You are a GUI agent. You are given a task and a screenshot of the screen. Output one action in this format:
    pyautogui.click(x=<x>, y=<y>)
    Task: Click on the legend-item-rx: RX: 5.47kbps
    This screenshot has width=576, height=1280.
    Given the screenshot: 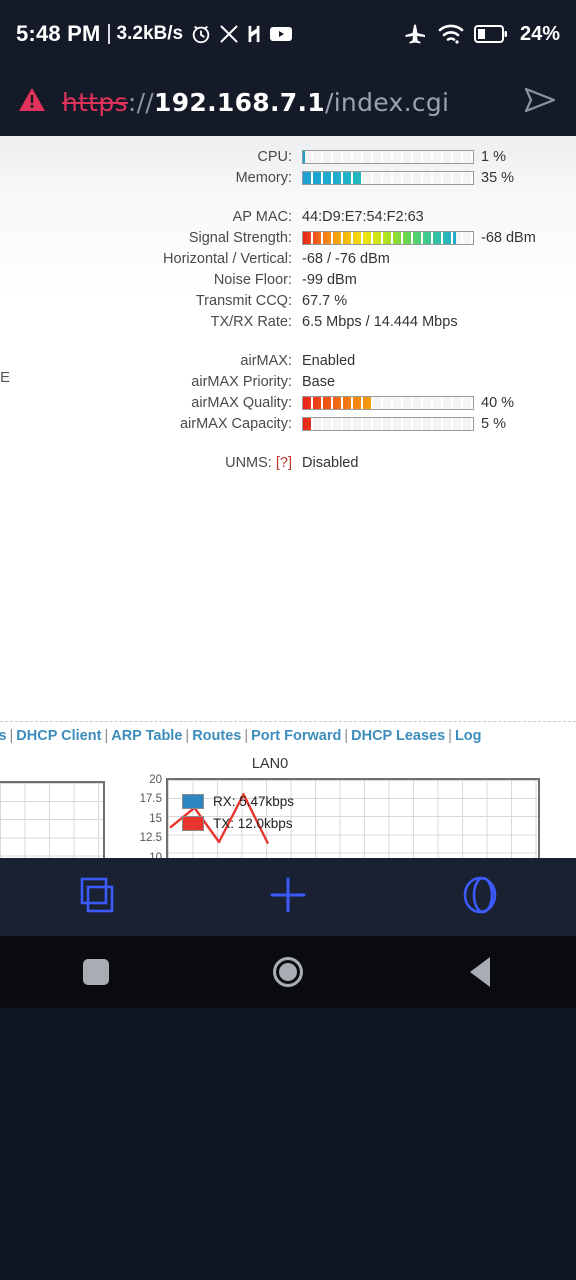 What is the action you would take?
    pyautogui.click(x=238, y=801)
    